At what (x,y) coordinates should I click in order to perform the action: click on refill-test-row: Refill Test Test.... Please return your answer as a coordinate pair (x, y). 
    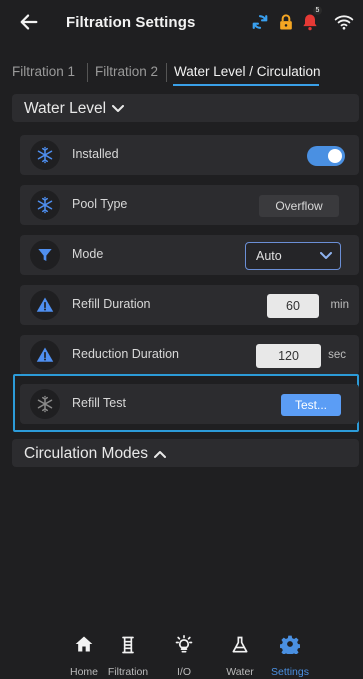
    Looking at the image, I should click on (189, 404).